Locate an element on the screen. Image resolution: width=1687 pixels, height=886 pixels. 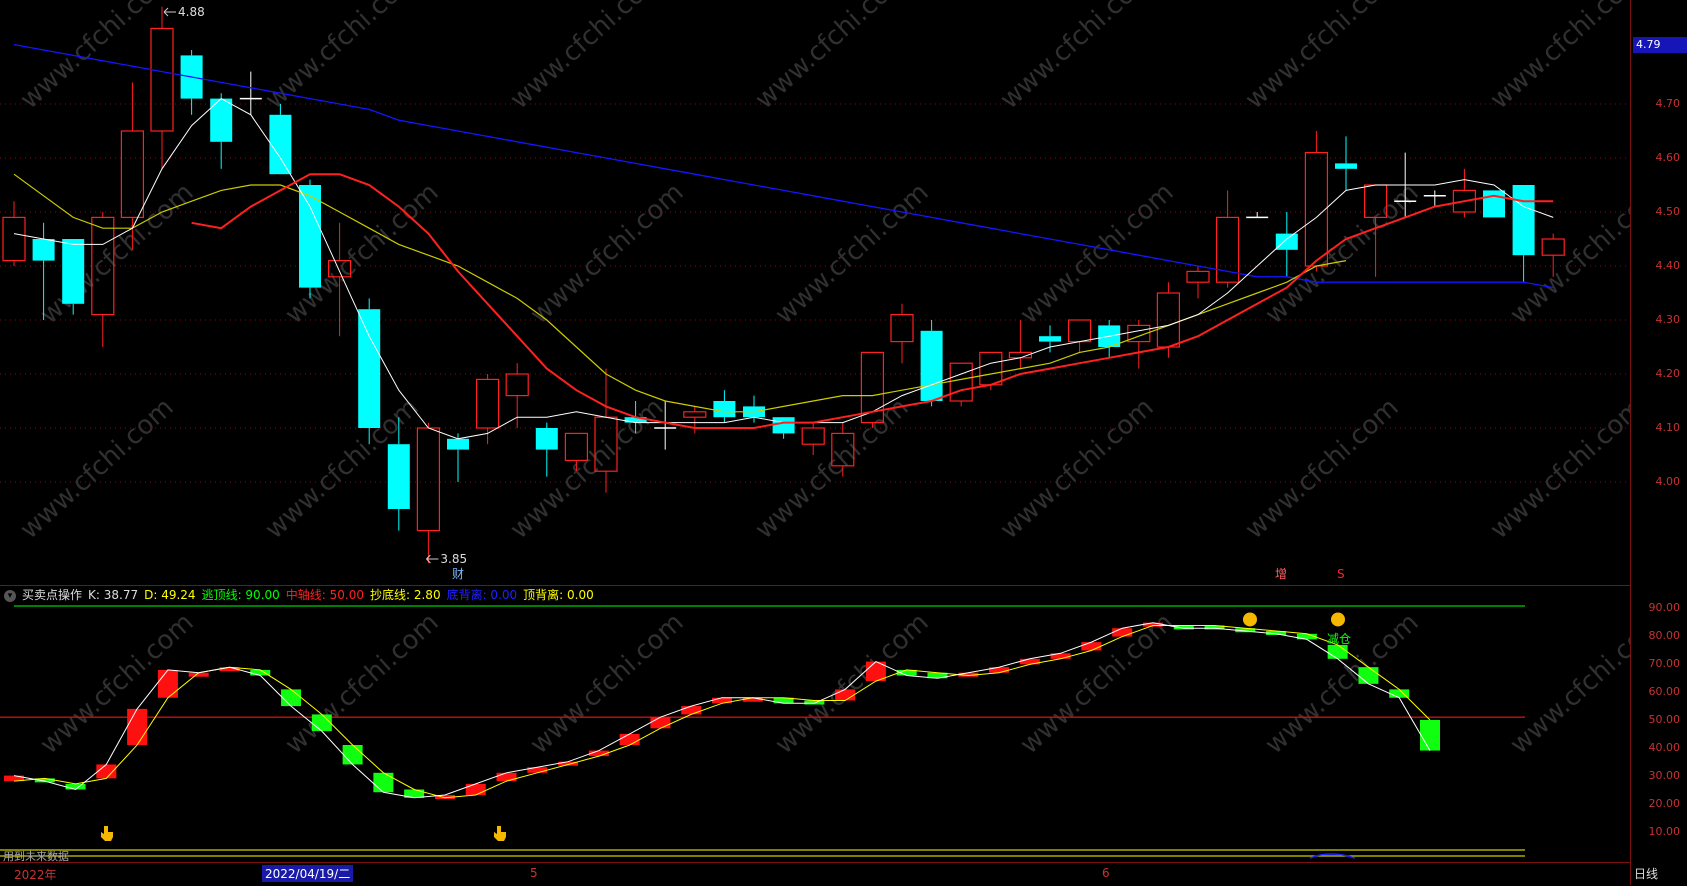
indicator-tick: 30.00 is located at coordinates (1664, 775).